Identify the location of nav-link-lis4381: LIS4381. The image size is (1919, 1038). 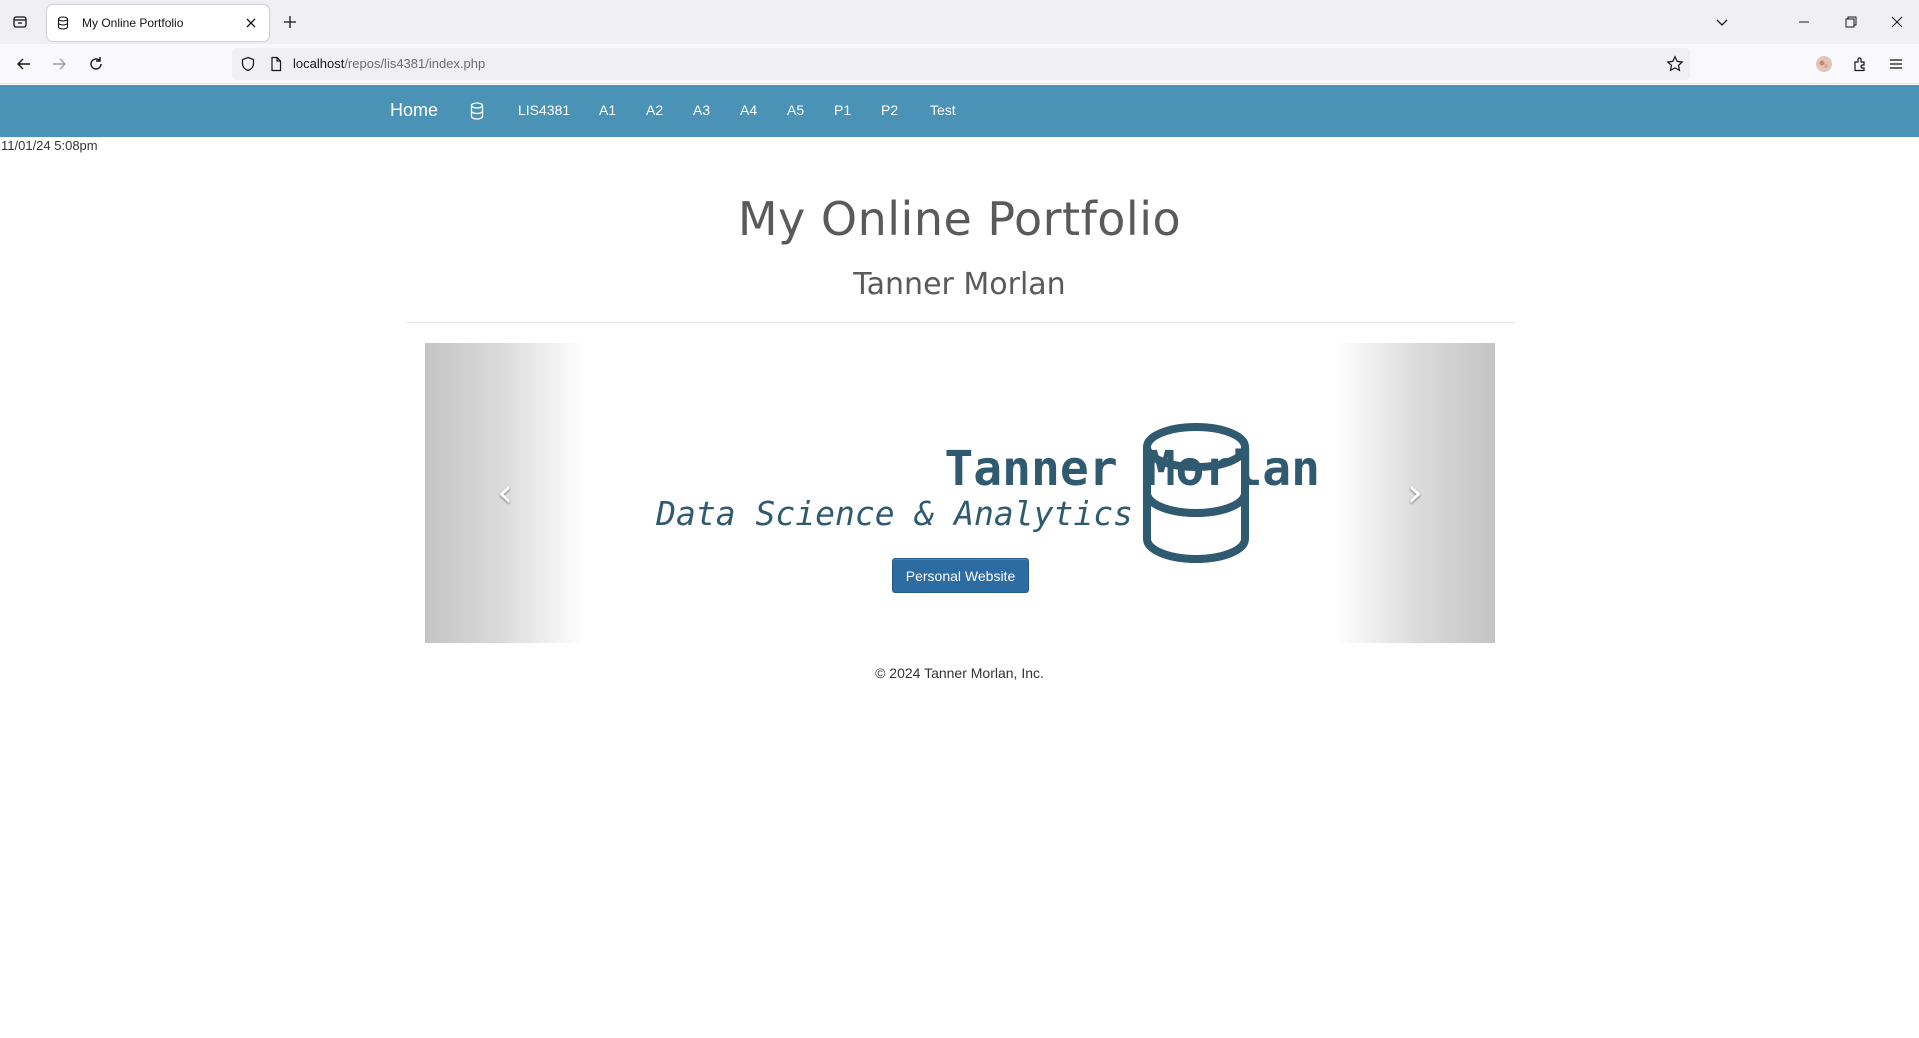
(544, 110).